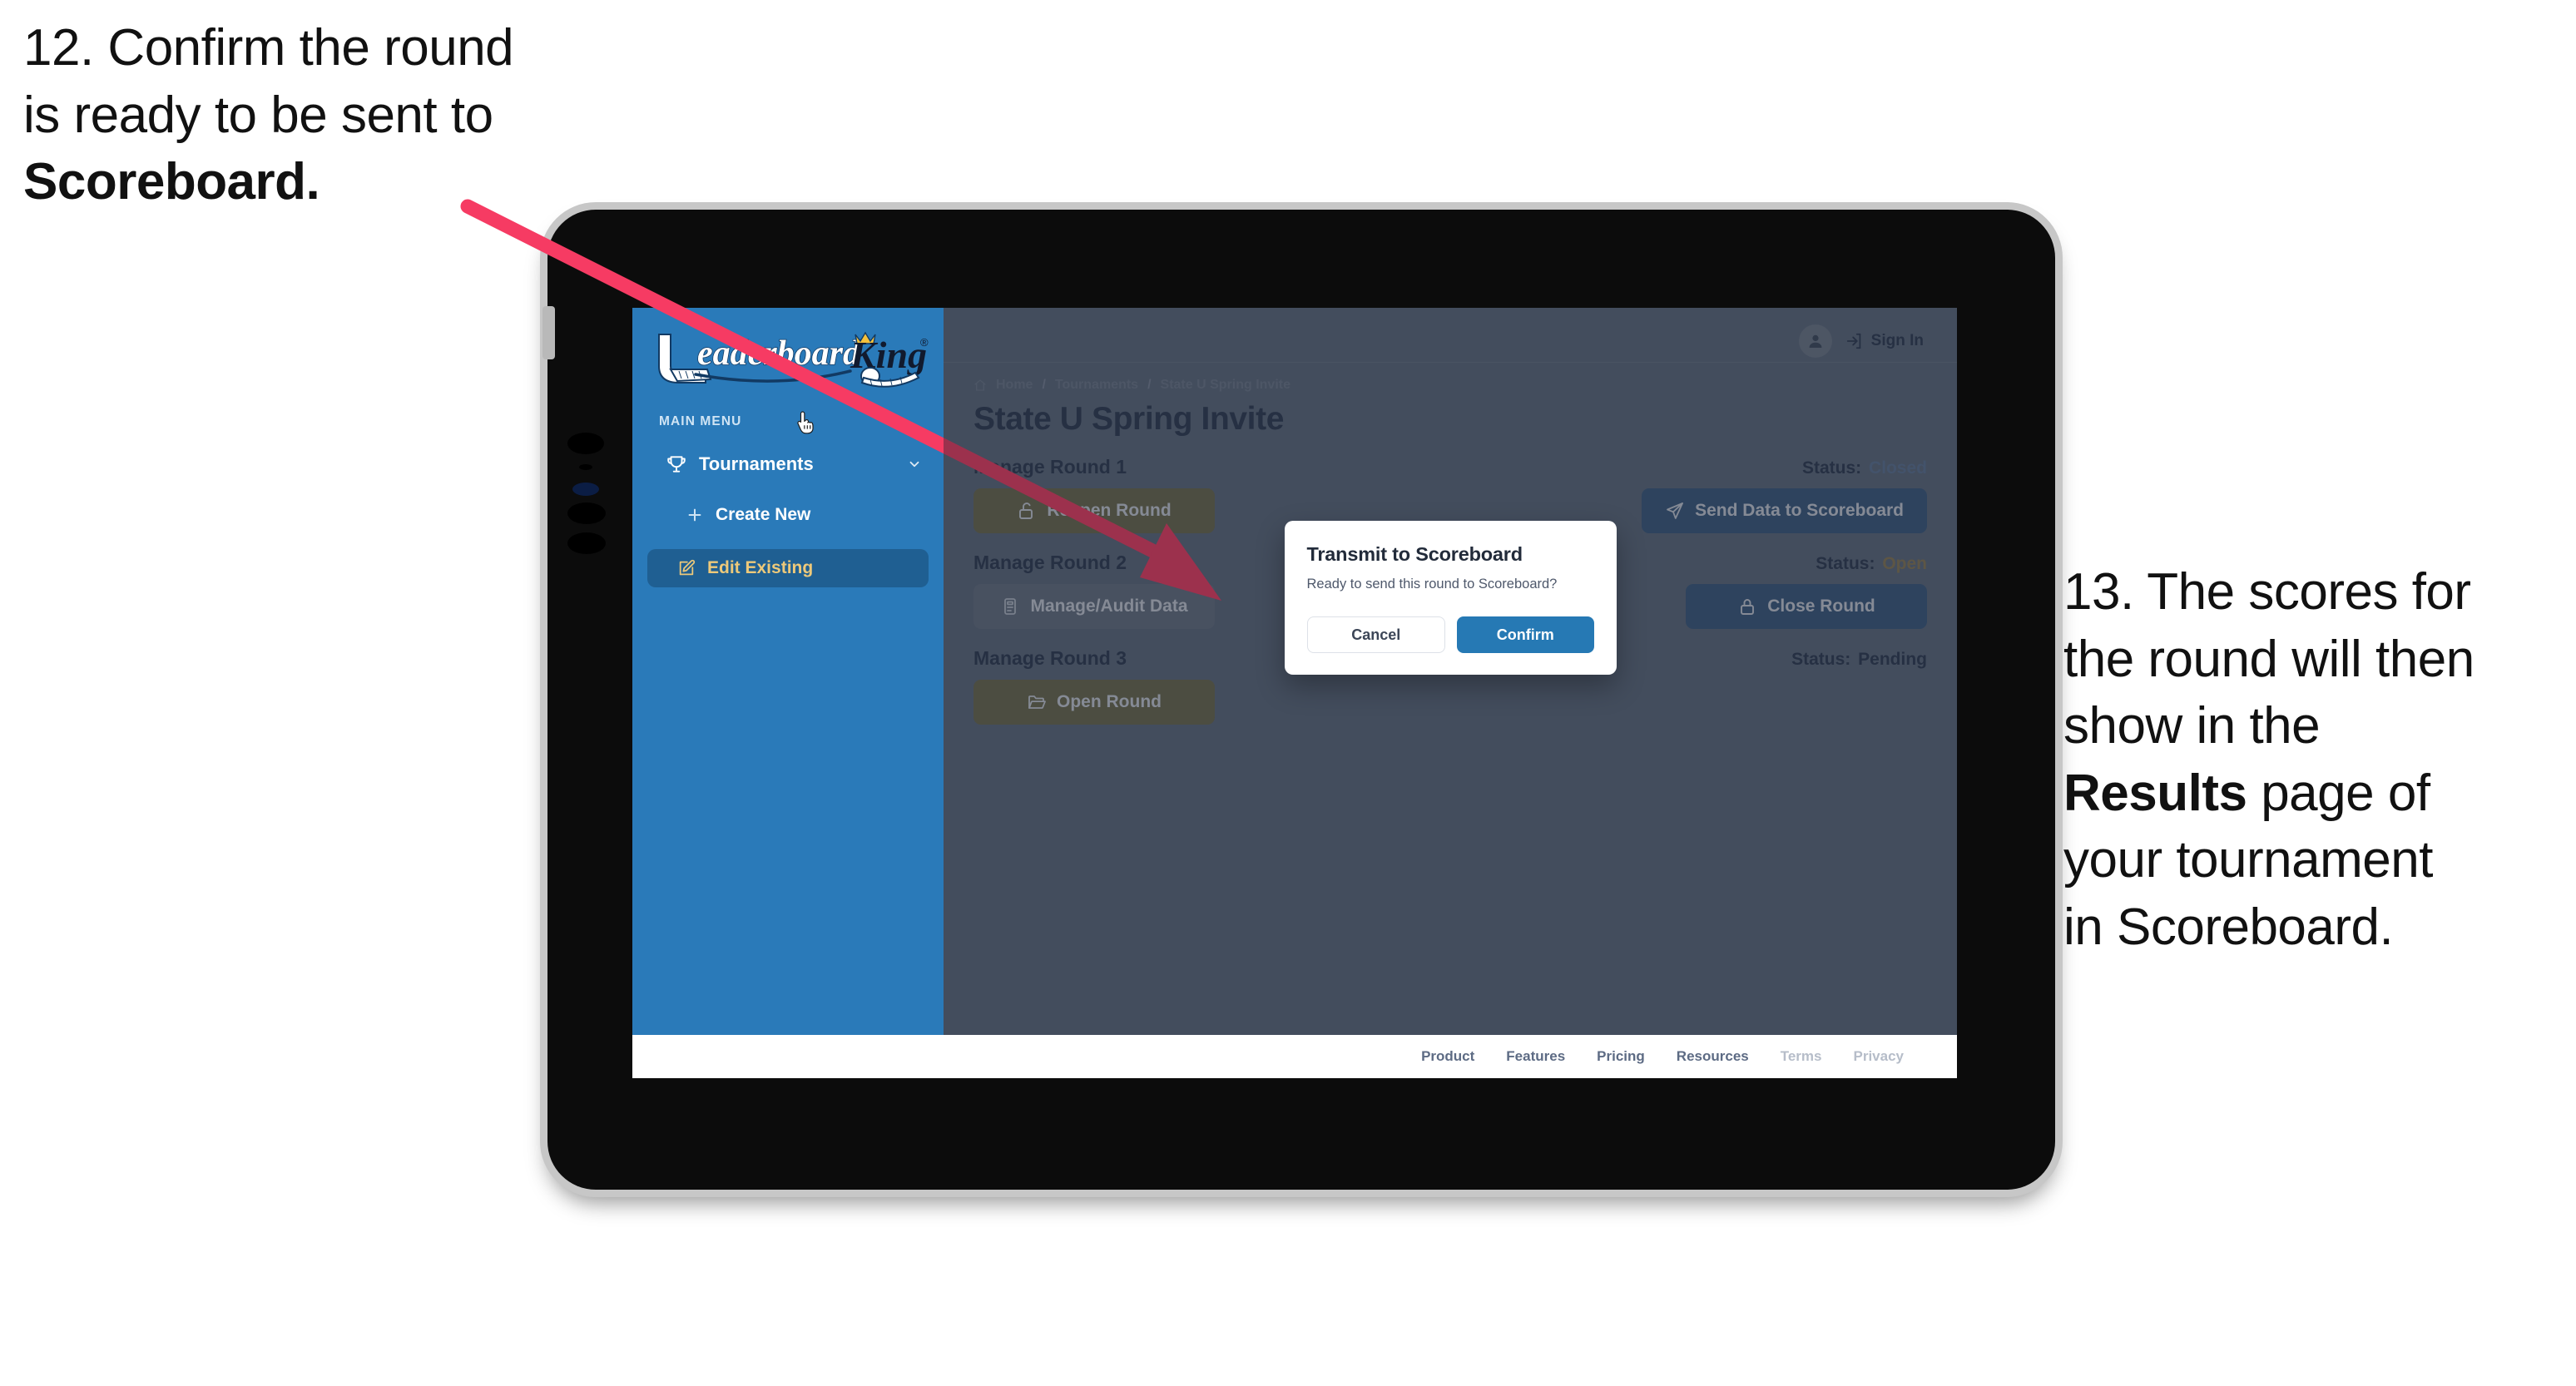  I want to click on footer-link-features: Features, so click(1536, 1056).